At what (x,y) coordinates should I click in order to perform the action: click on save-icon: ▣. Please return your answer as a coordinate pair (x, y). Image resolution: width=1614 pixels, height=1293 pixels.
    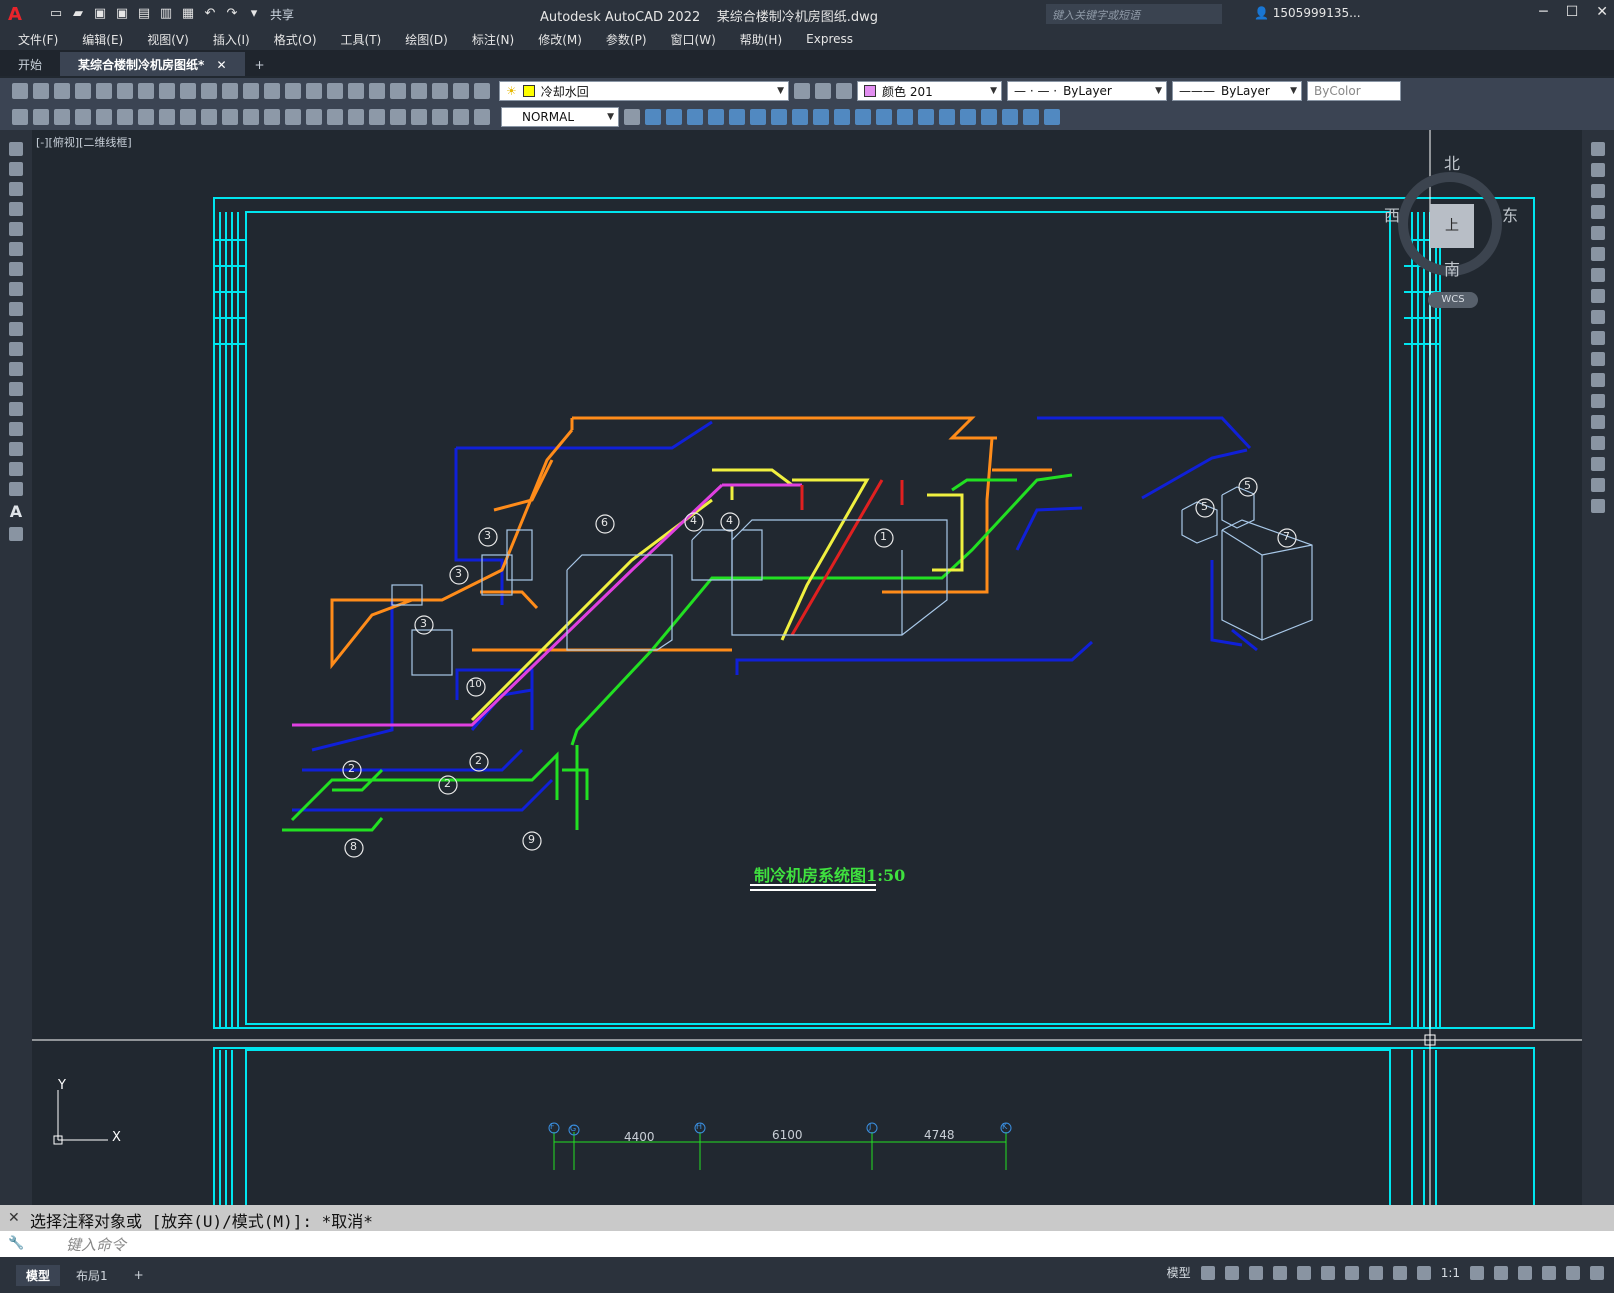
    Looking at the image, I should click on (100, 14).